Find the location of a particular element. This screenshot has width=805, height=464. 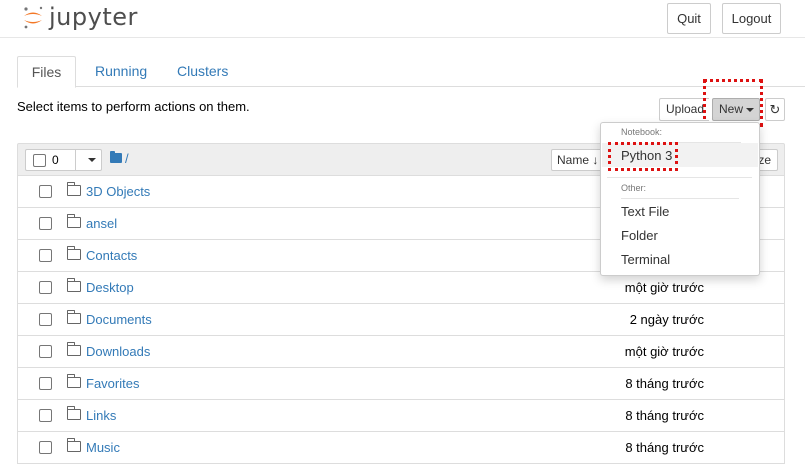

modified-time: 2 ngày trước is located at coordinates (666, 319).